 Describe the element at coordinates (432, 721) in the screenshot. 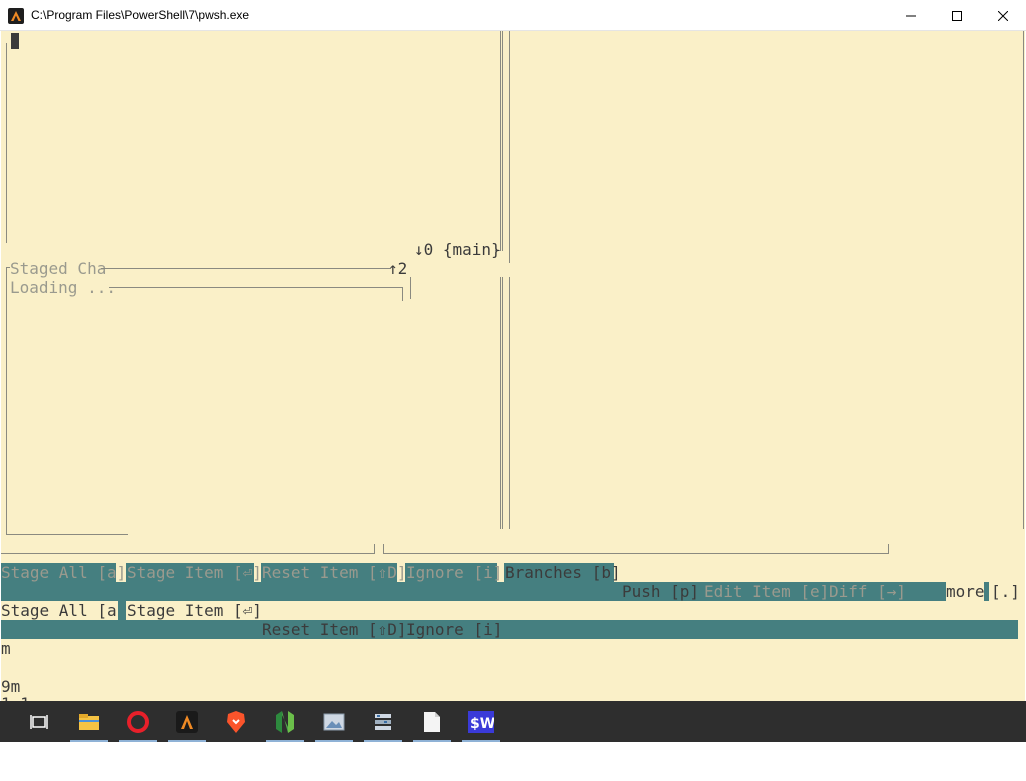

I see `notepad-icon` at that location.